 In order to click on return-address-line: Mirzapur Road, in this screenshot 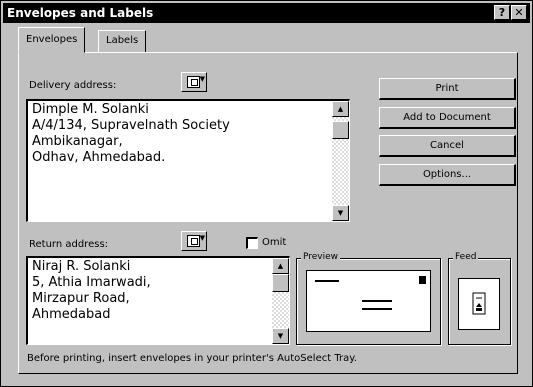, I will do `click(81, 298)`.